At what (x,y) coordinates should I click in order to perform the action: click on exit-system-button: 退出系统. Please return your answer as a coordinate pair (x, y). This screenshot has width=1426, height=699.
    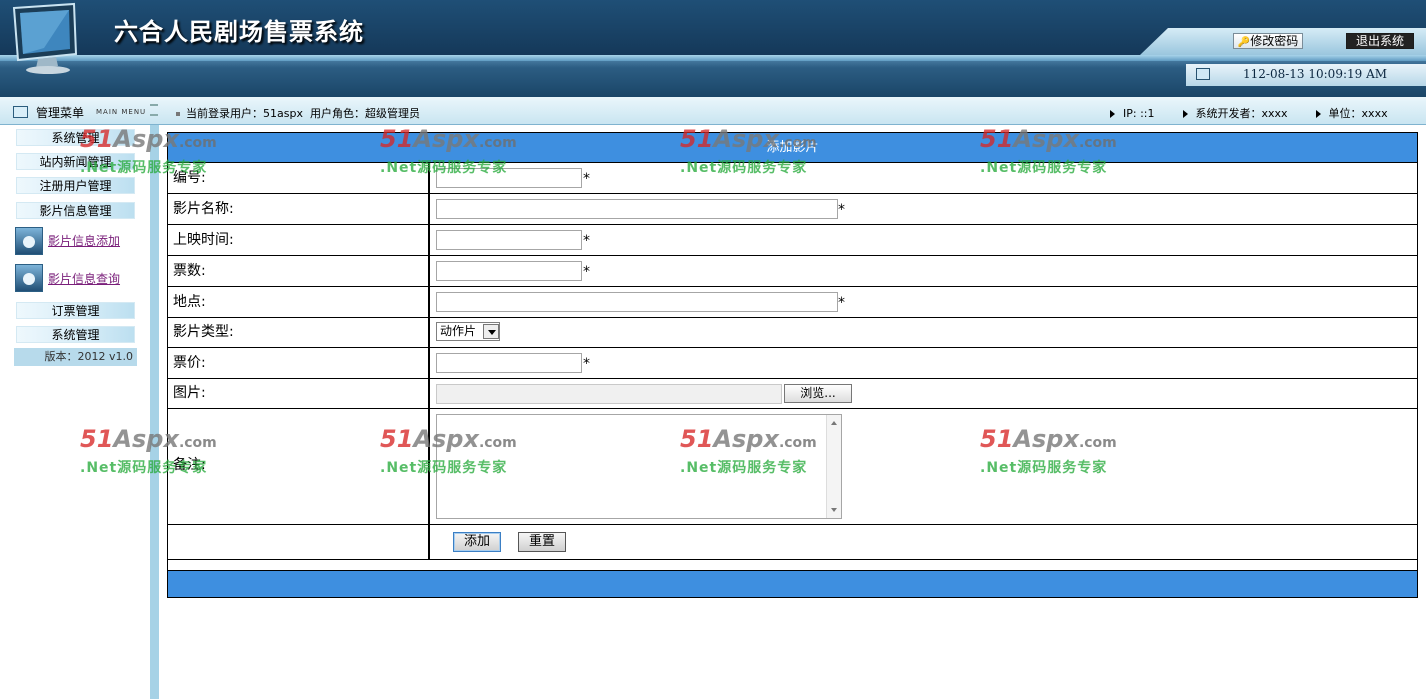
    Looking at the image, I should click on (1380, 41).